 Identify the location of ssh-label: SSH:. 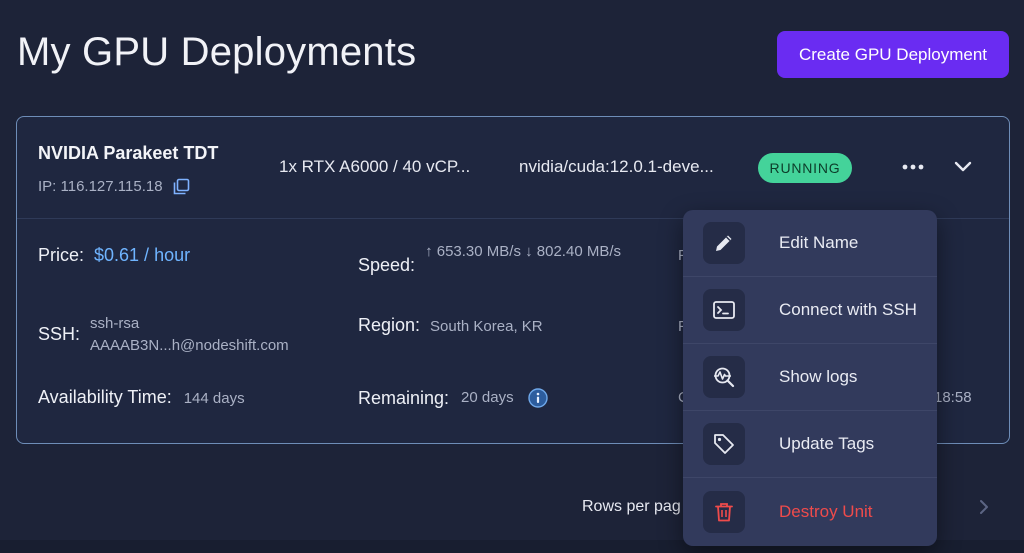
(59, 334).